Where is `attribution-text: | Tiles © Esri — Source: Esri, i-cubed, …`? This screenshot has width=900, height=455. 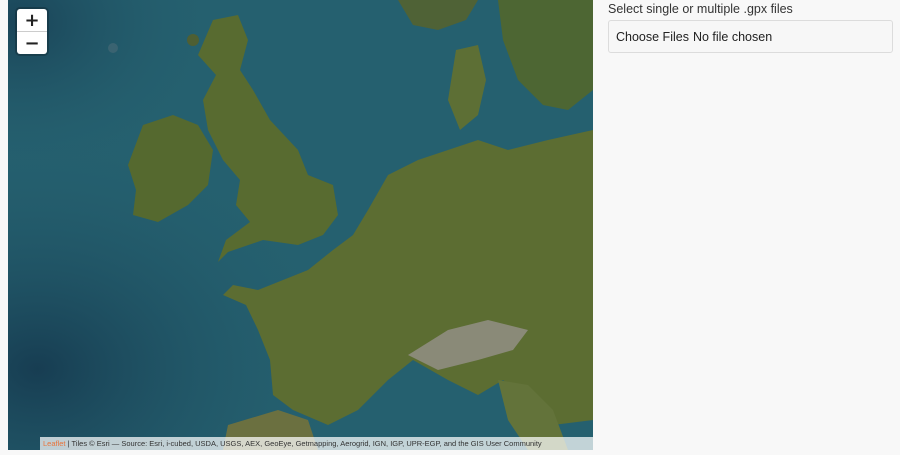 attribution-text: | Tiles © Esri — Source: Esri, i-cubed, … is located at coordinates (303, 443).